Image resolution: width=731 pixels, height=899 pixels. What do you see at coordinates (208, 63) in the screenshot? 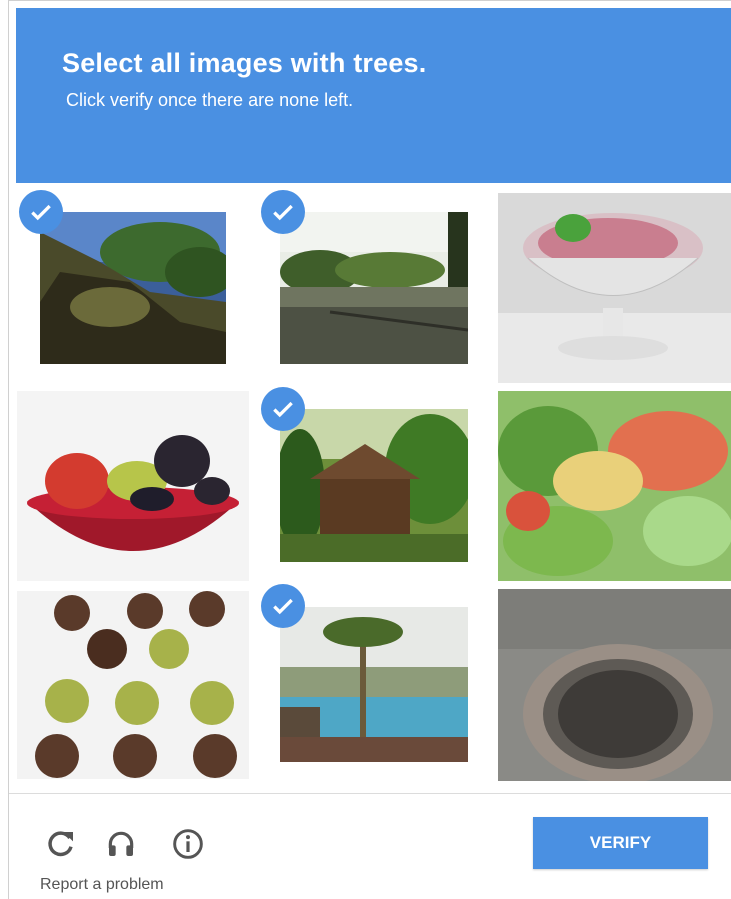
I see `prompt-prefix: Select all images with` at bounding box center [208, 63].